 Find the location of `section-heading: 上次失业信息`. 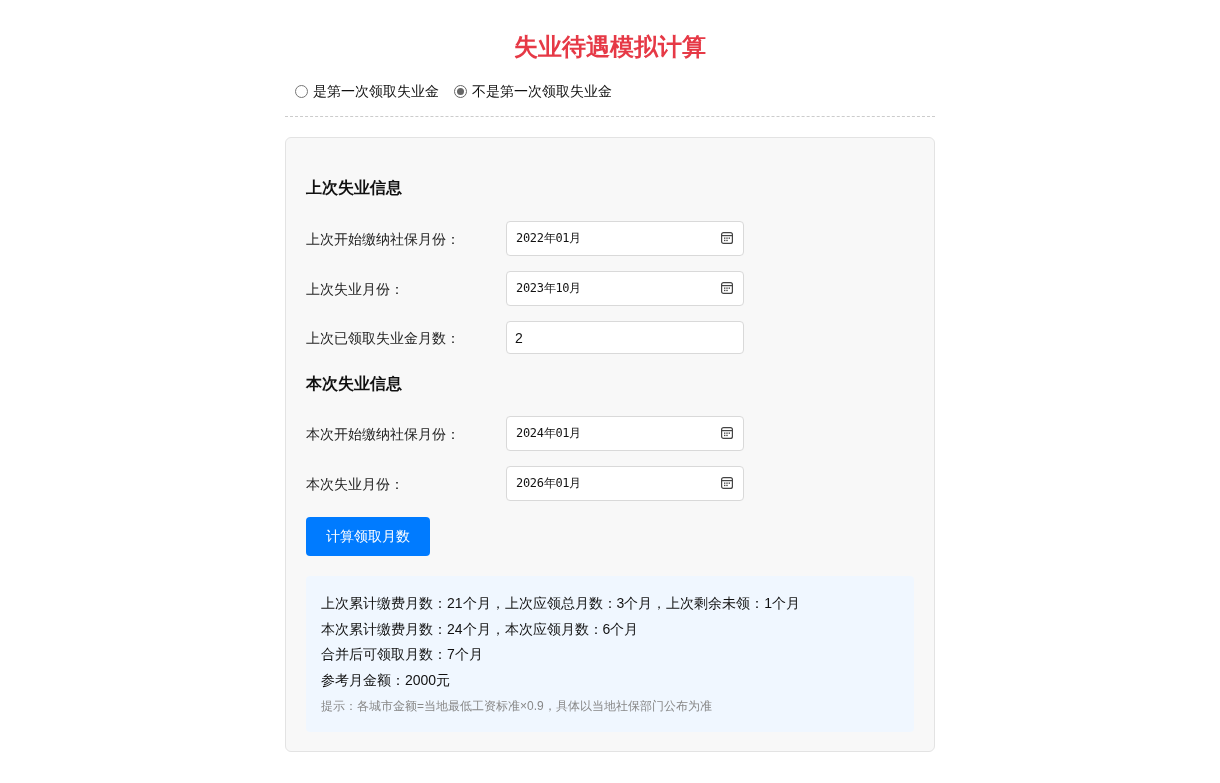

section-heading: 上次失业信息 is located at coordinates (354, 188).